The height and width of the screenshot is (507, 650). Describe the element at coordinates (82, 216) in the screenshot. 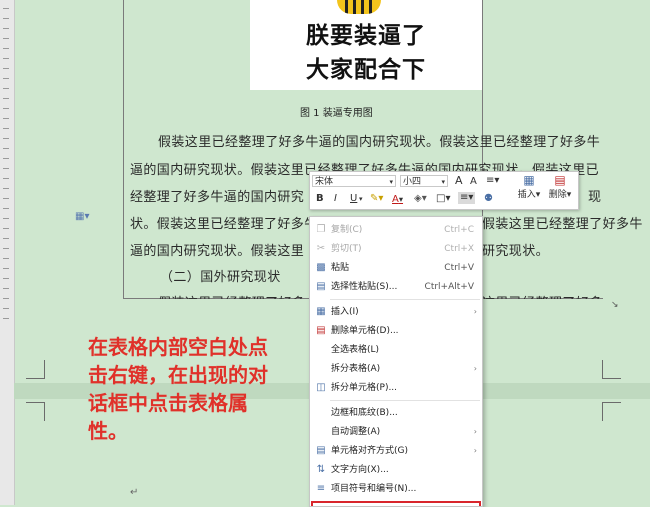

I see `paragraph-handle-icon: ▦▾` at that location.